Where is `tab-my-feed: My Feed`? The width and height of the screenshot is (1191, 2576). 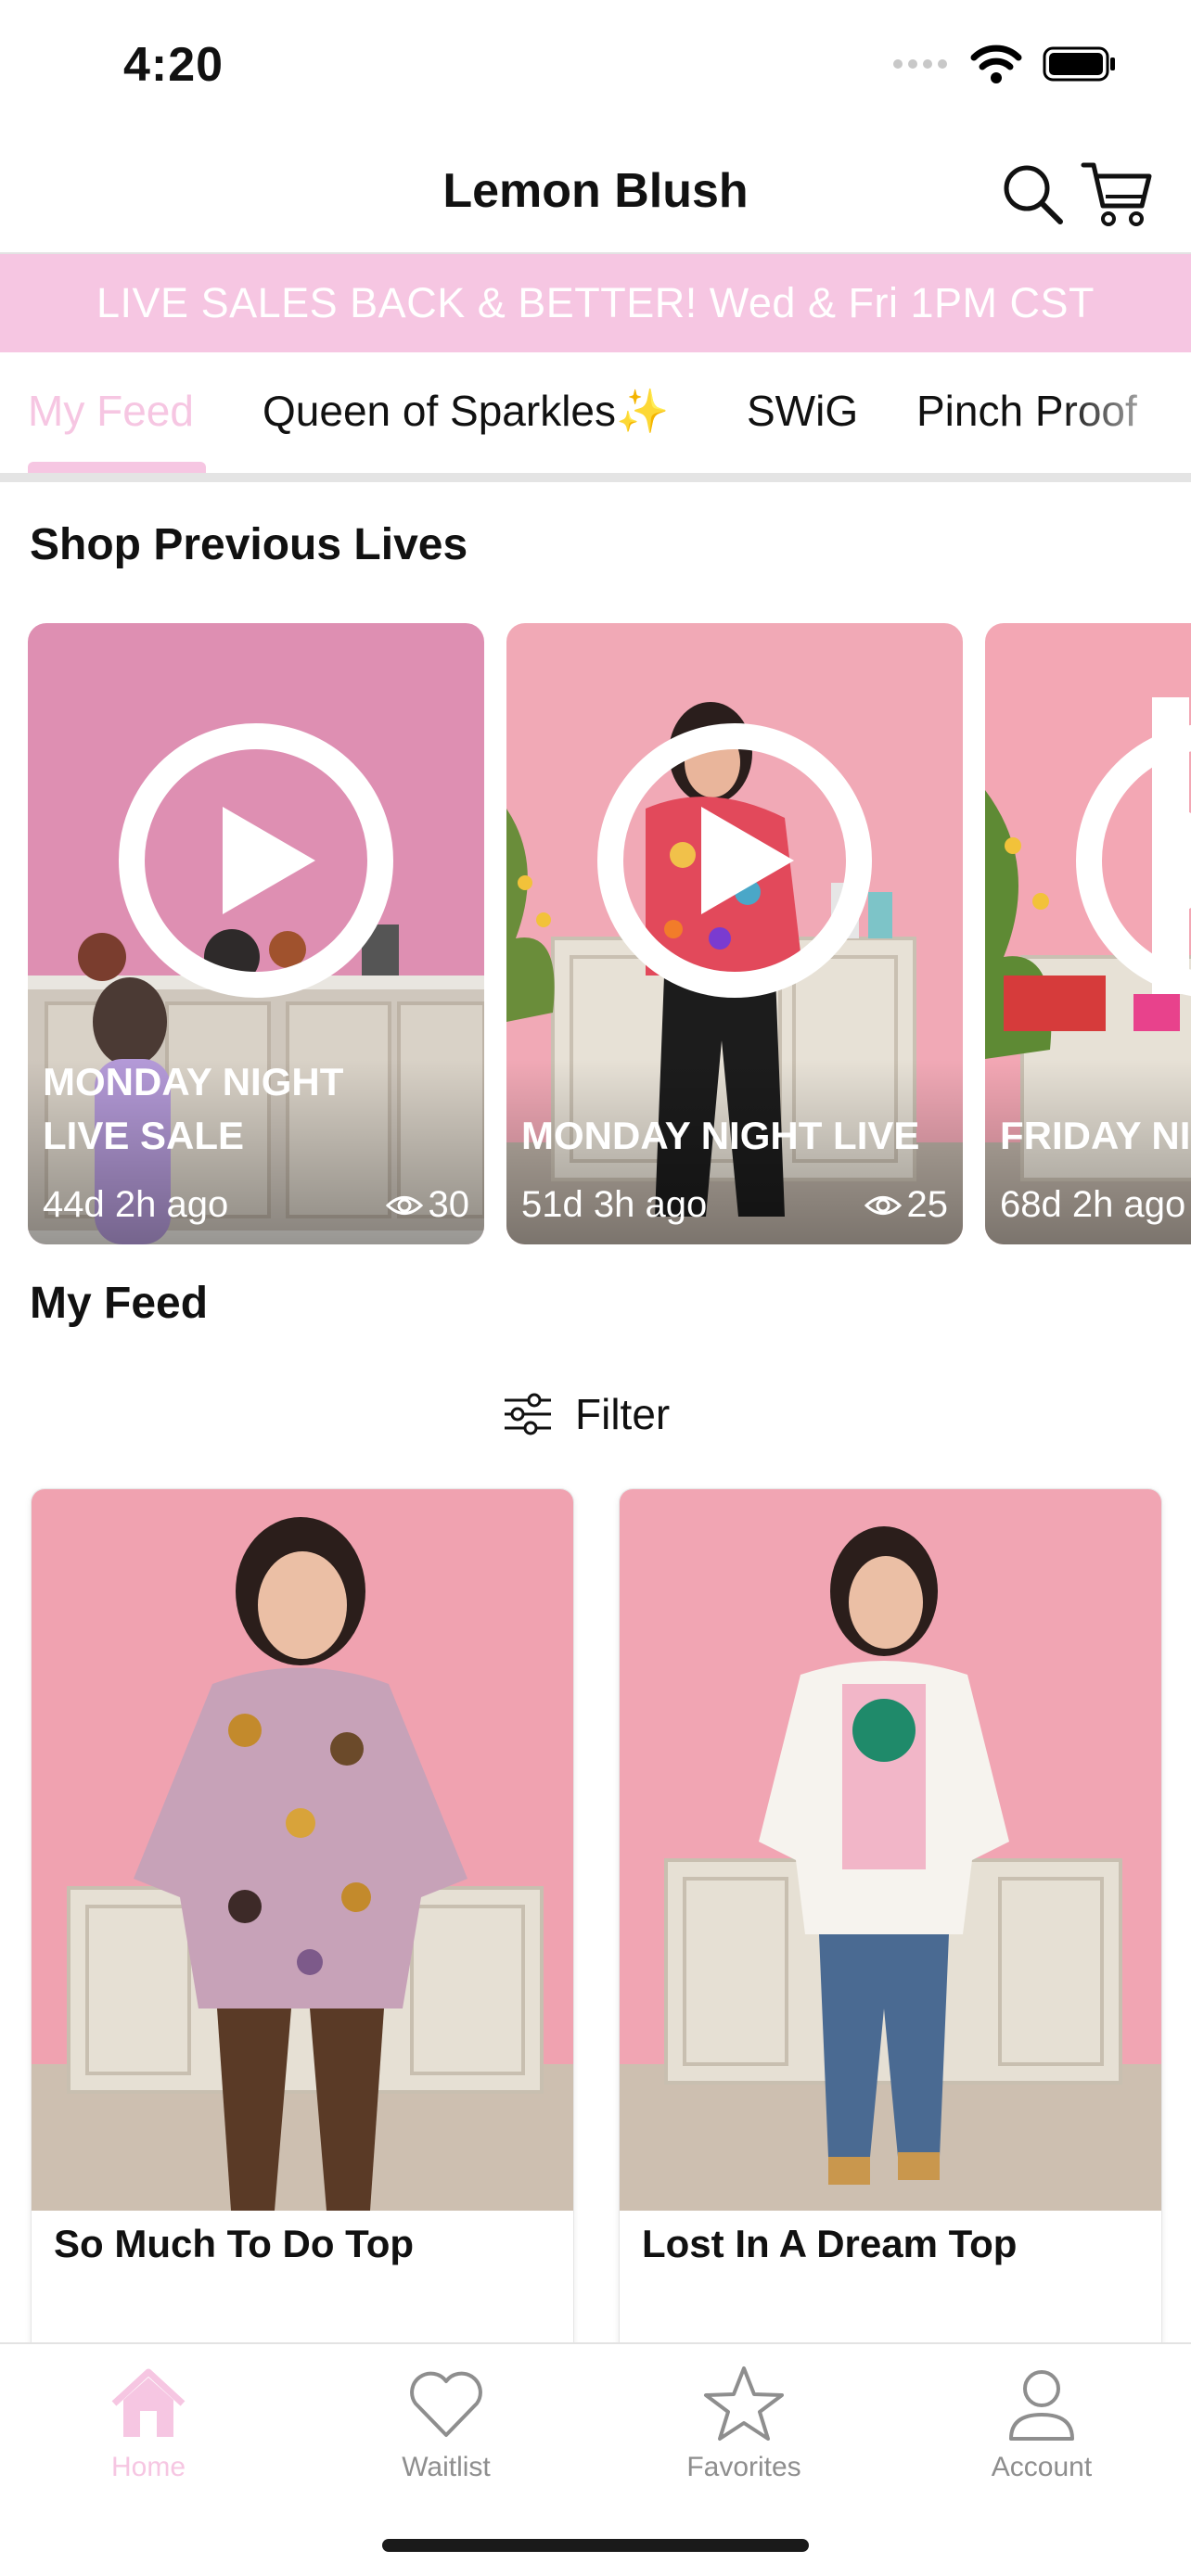
tab-my-feed: My Feed is located at coordinates (111, 411).